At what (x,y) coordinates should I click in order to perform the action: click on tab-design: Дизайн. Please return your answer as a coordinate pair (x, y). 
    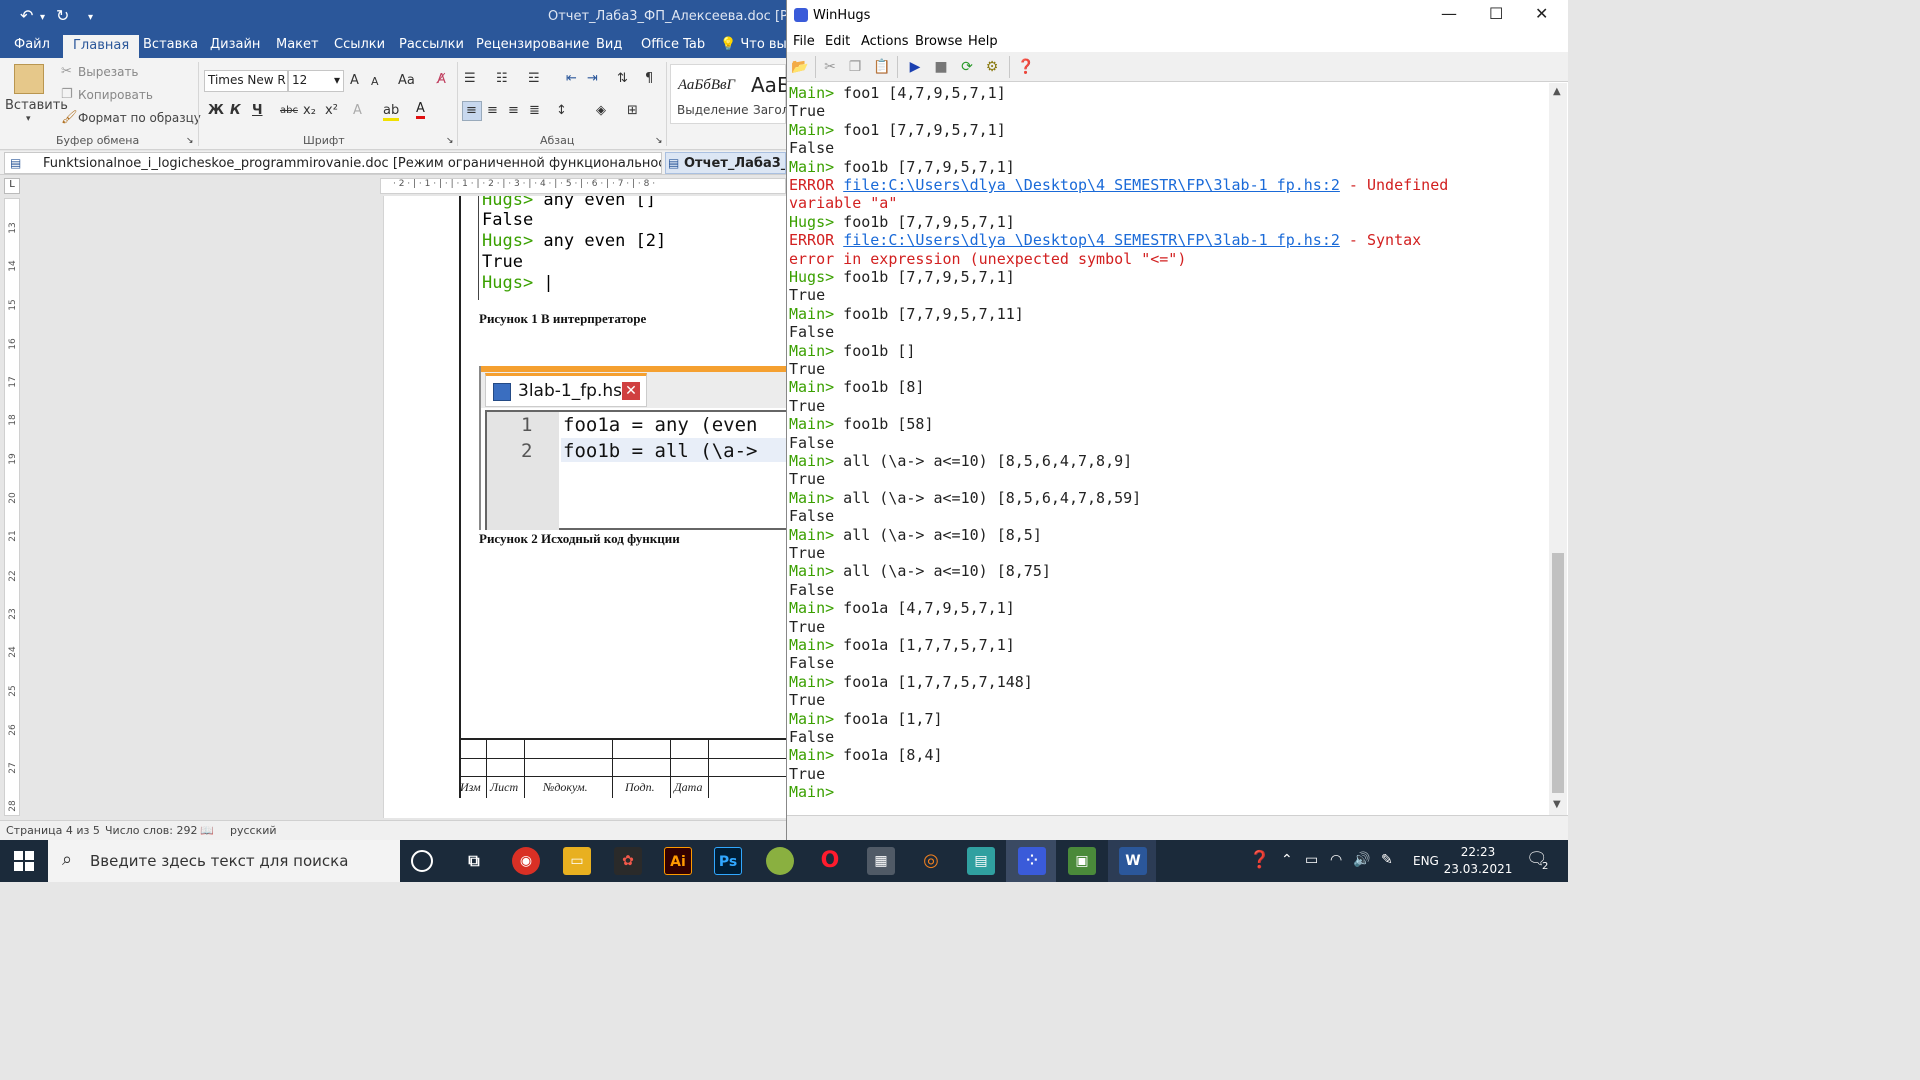
    Looking at the image, I should click on (235, 44).